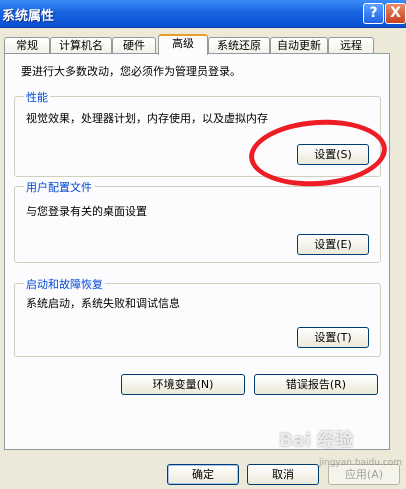 The width and height of the screenshot is (406, 489). I want to click on tab-hardware: 硬件, so click(134, 45).